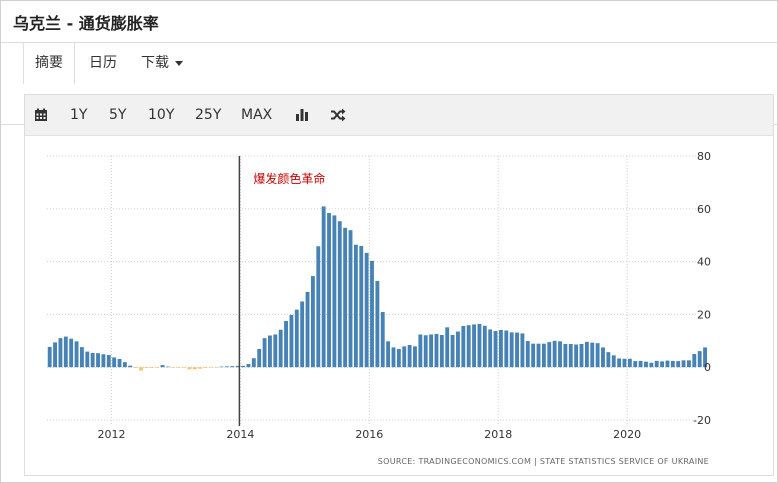  Describe the element at coordinates (155, 63) in the screenshot. I see `tab-download-label: 下载` at that location.